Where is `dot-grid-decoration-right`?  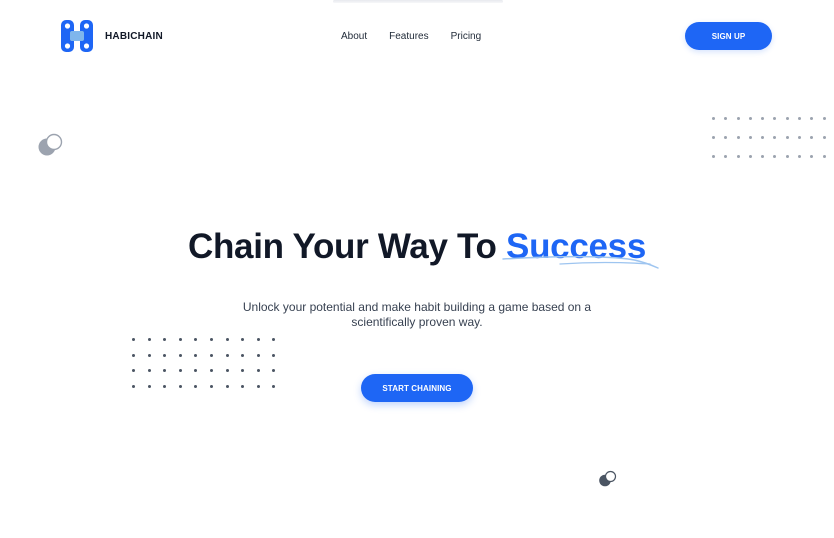 dot-grid-decoration-right is located at coordinates (769, 137).